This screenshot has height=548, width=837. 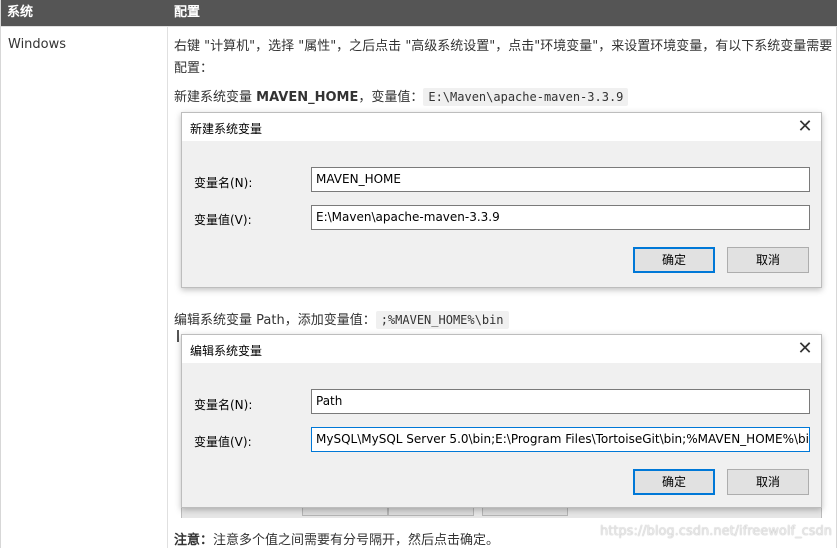 What do you see at coordinates (560, 217) in the screenshot?
I see `variable-value-input: E:\Maven\apache-maven-3.3.9` at bounding box center [560, 217].